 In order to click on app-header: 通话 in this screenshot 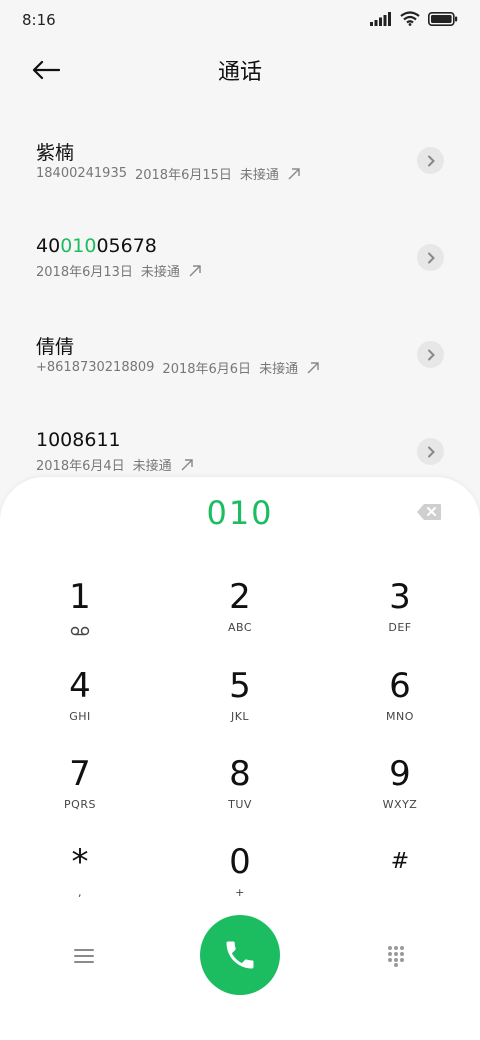, I will do `click(240, 70)`.